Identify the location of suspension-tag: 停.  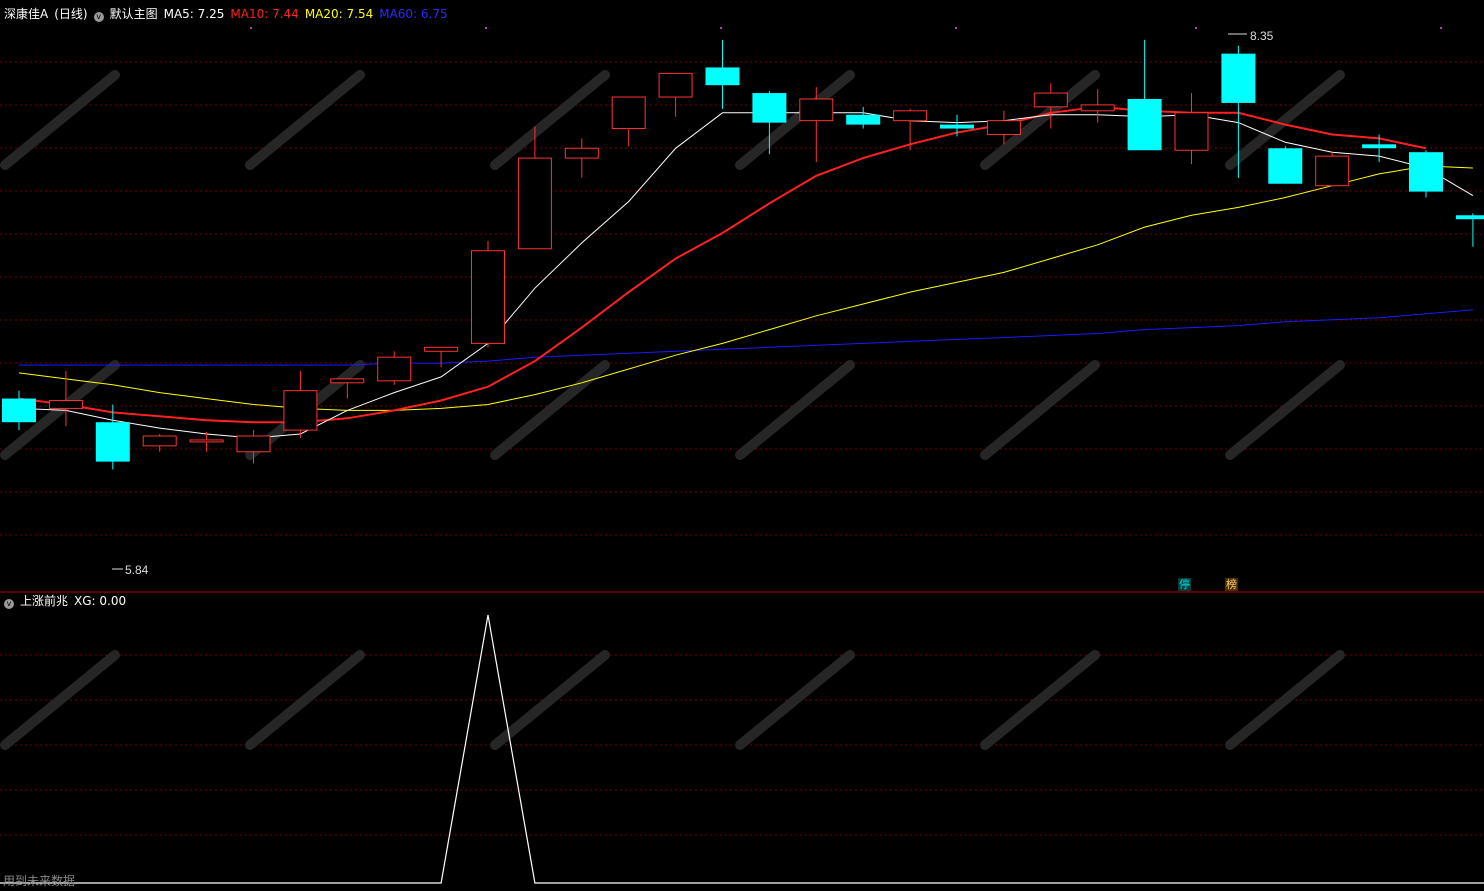
(1184, 584).